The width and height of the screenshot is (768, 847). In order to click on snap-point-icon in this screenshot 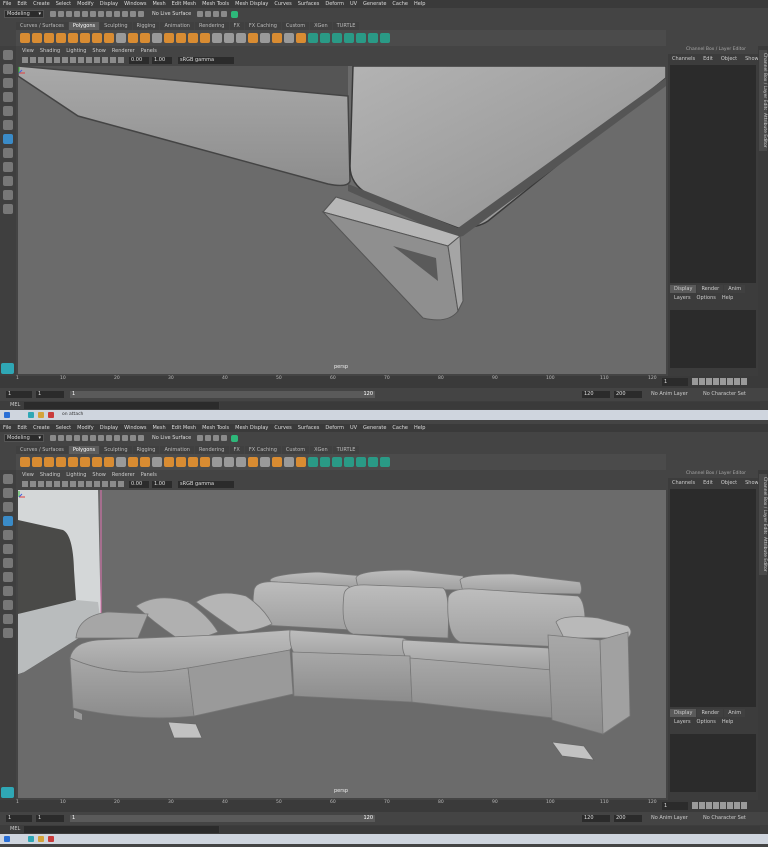, I will do `click(133, 14)`.